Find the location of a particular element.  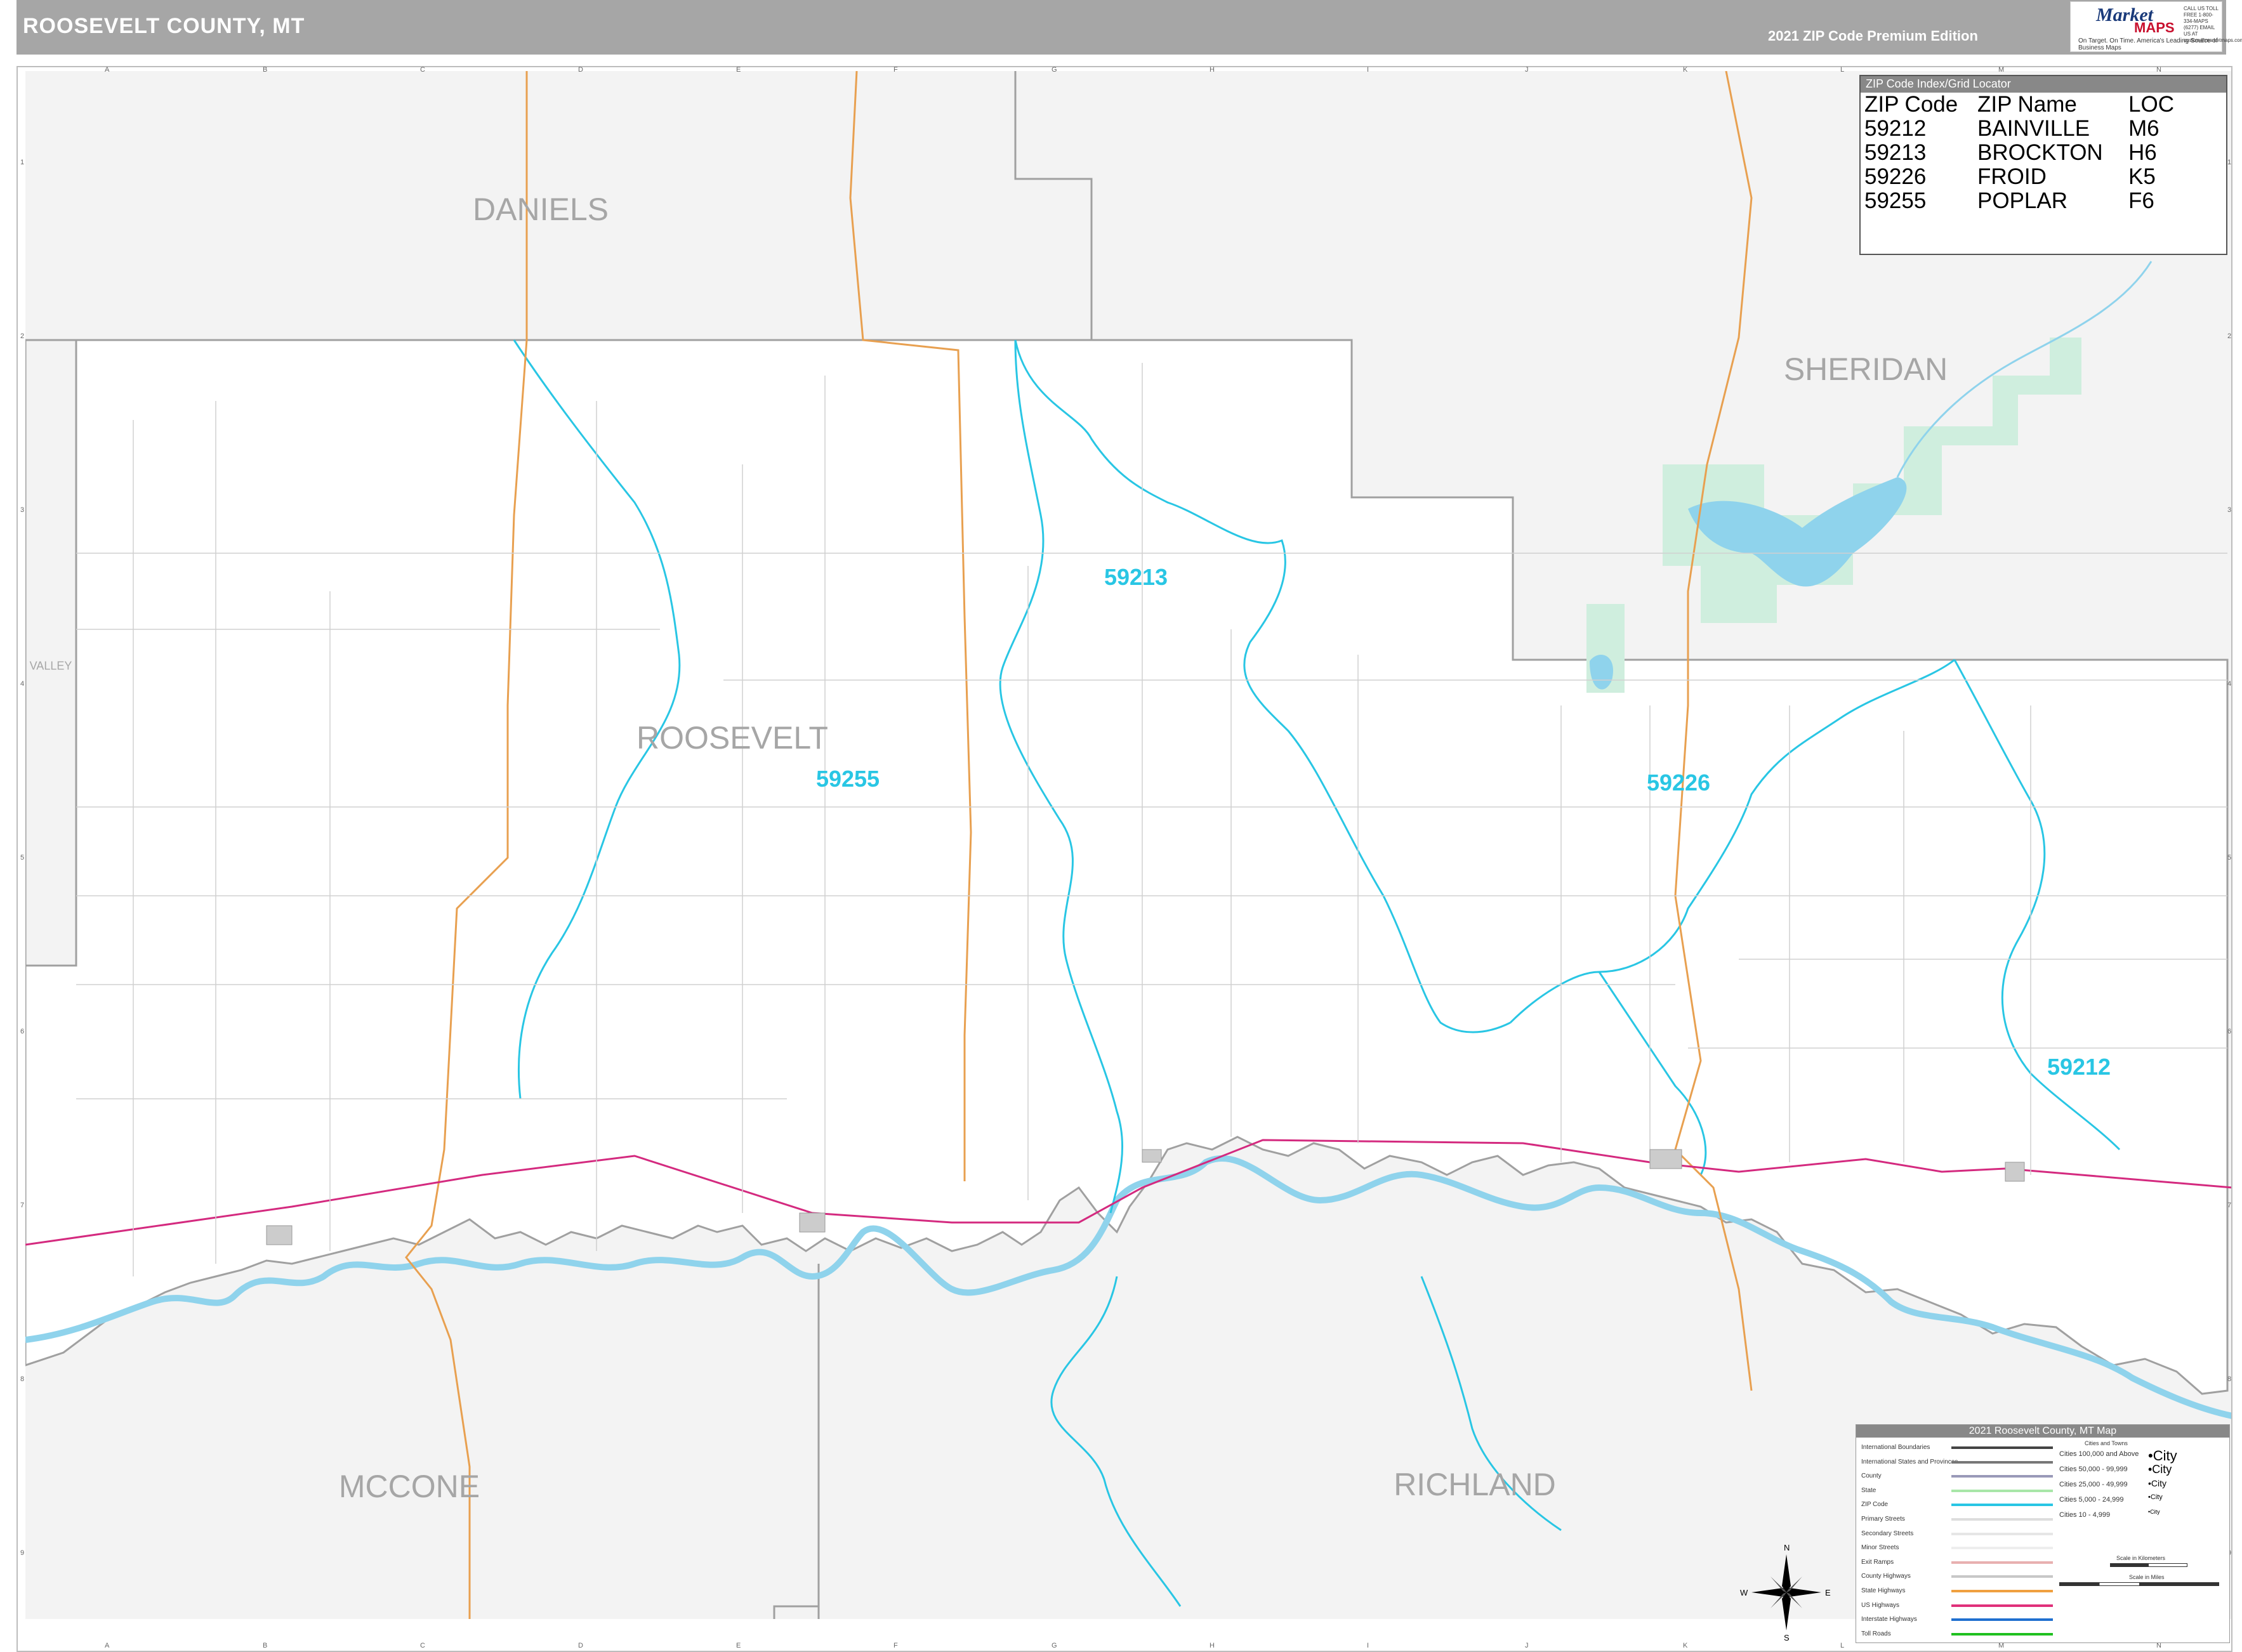

grid-row-1: 1 is located at coordinates (22, 162).